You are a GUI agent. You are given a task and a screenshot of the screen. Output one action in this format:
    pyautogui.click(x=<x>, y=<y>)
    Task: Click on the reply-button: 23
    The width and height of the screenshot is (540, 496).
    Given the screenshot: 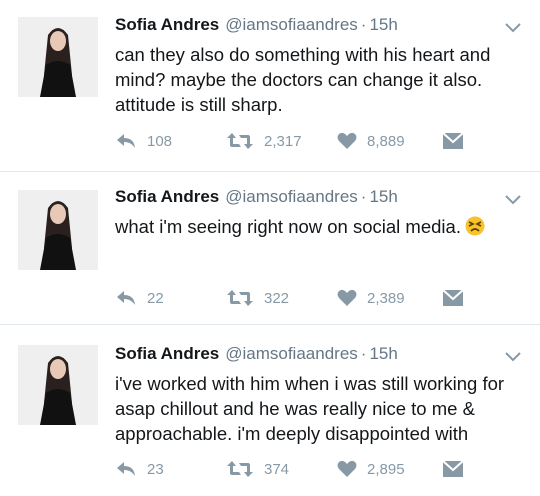 What is the action you would take?
    pyautogui.click(x=139, y=469)
    